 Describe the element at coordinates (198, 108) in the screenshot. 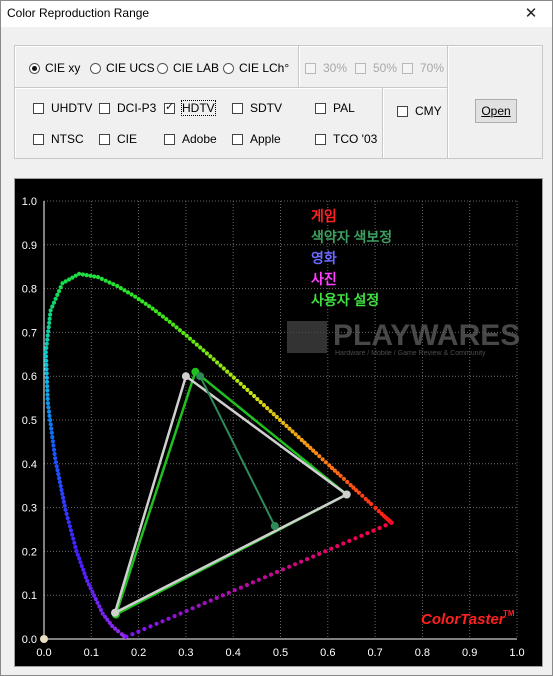

I see `checkbox-label: HDTV` at that location.